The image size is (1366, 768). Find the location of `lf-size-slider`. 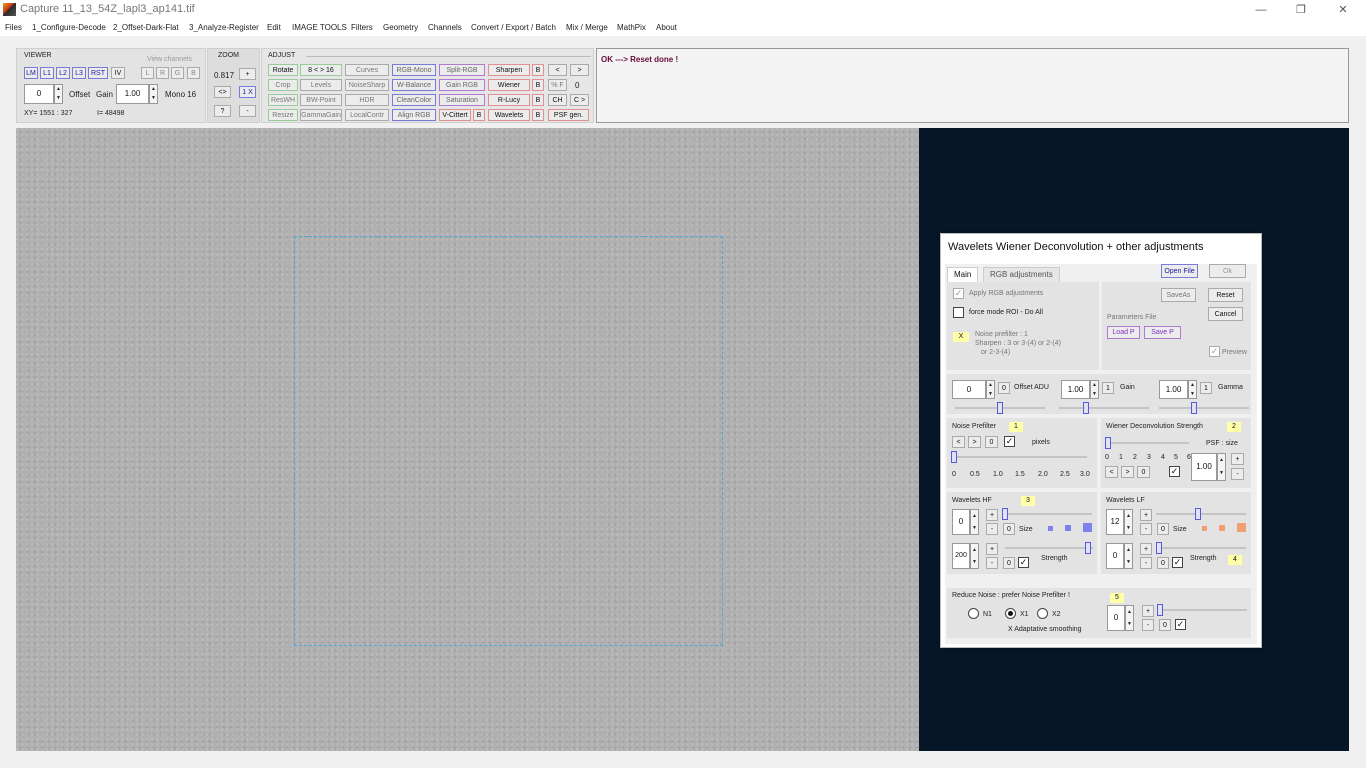

lf-size-slider is located at coordinates (1201, 514).